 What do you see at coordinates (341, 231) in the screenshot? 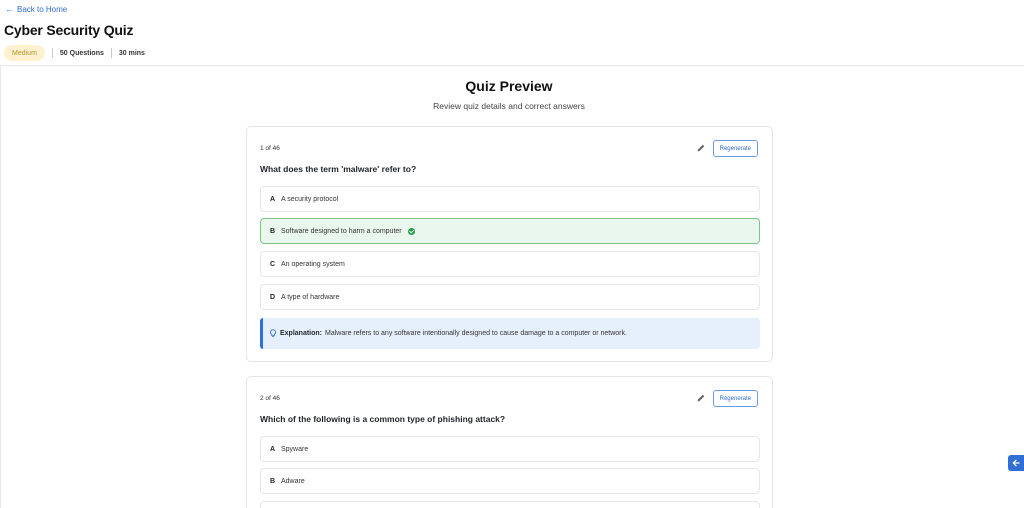
I see `option-text: Software designed to harm a computer` at bounding box center [341, 231].